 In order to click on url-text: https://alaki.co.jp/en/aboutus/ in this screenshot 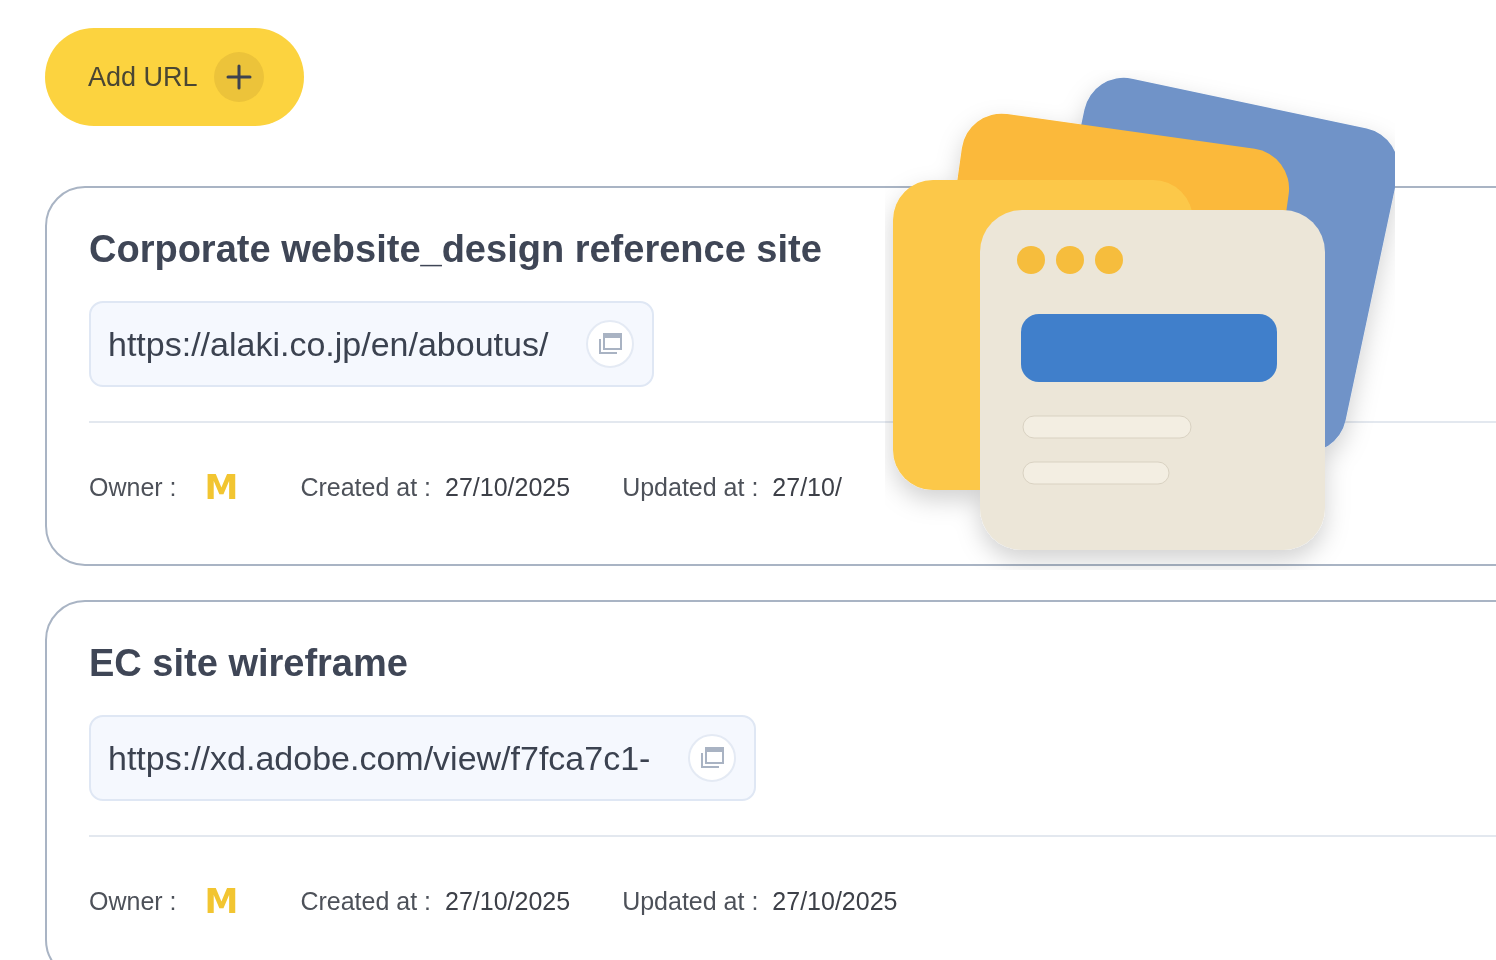, I will do `click(328, 344)`.